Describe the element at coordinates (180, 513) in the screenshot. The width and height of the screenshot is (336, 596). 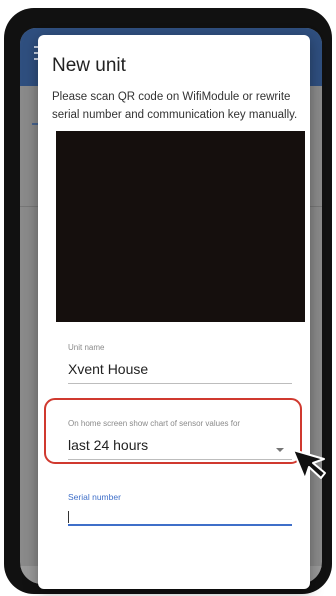
I see `serial-number-input` at that location.